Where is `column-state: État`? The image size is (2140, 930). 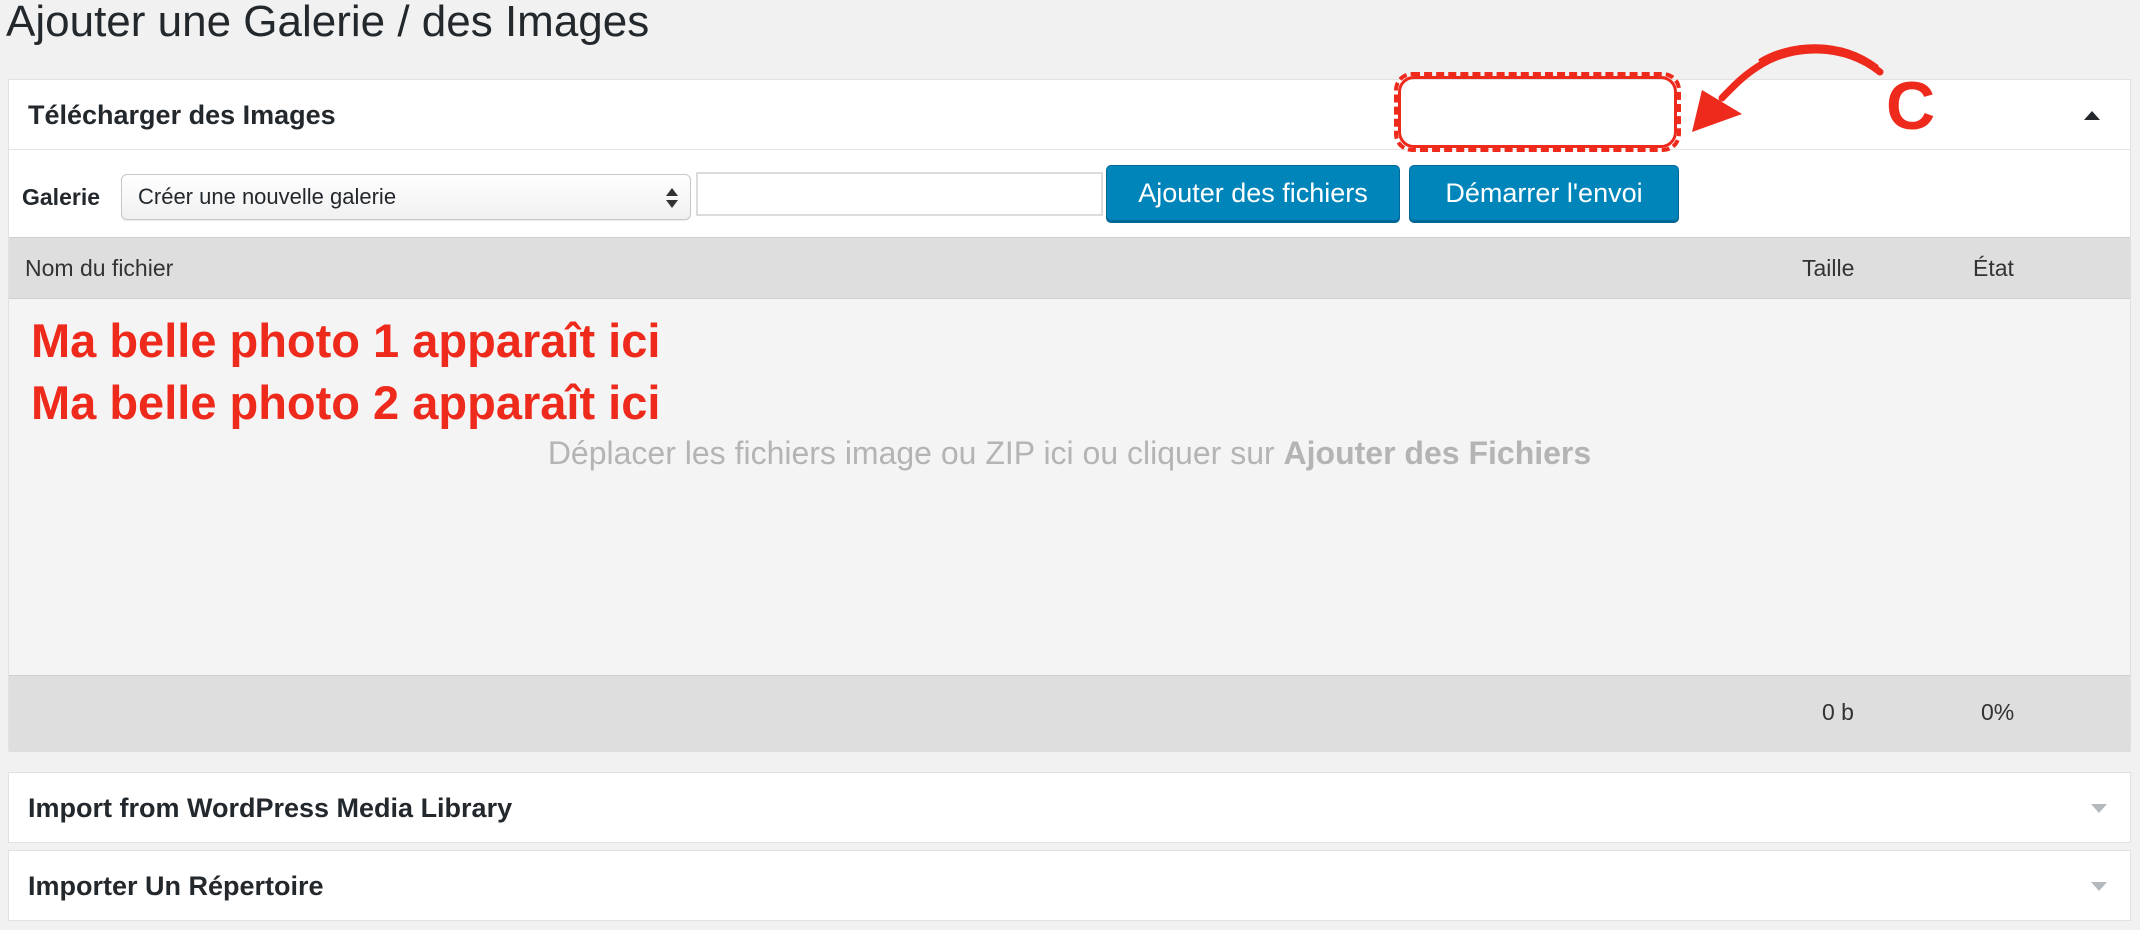 column-state: État is located at coordinates (1993, 268).